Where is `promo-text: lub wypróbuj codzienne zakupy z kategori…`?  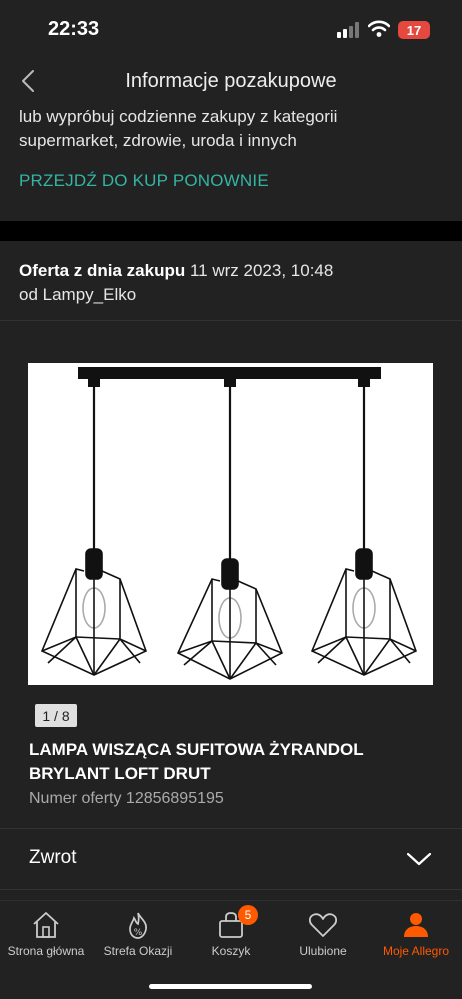 promo-text: lub wypróbuj codzienne zakupy z kategori… is located at coordinates (178, 128).